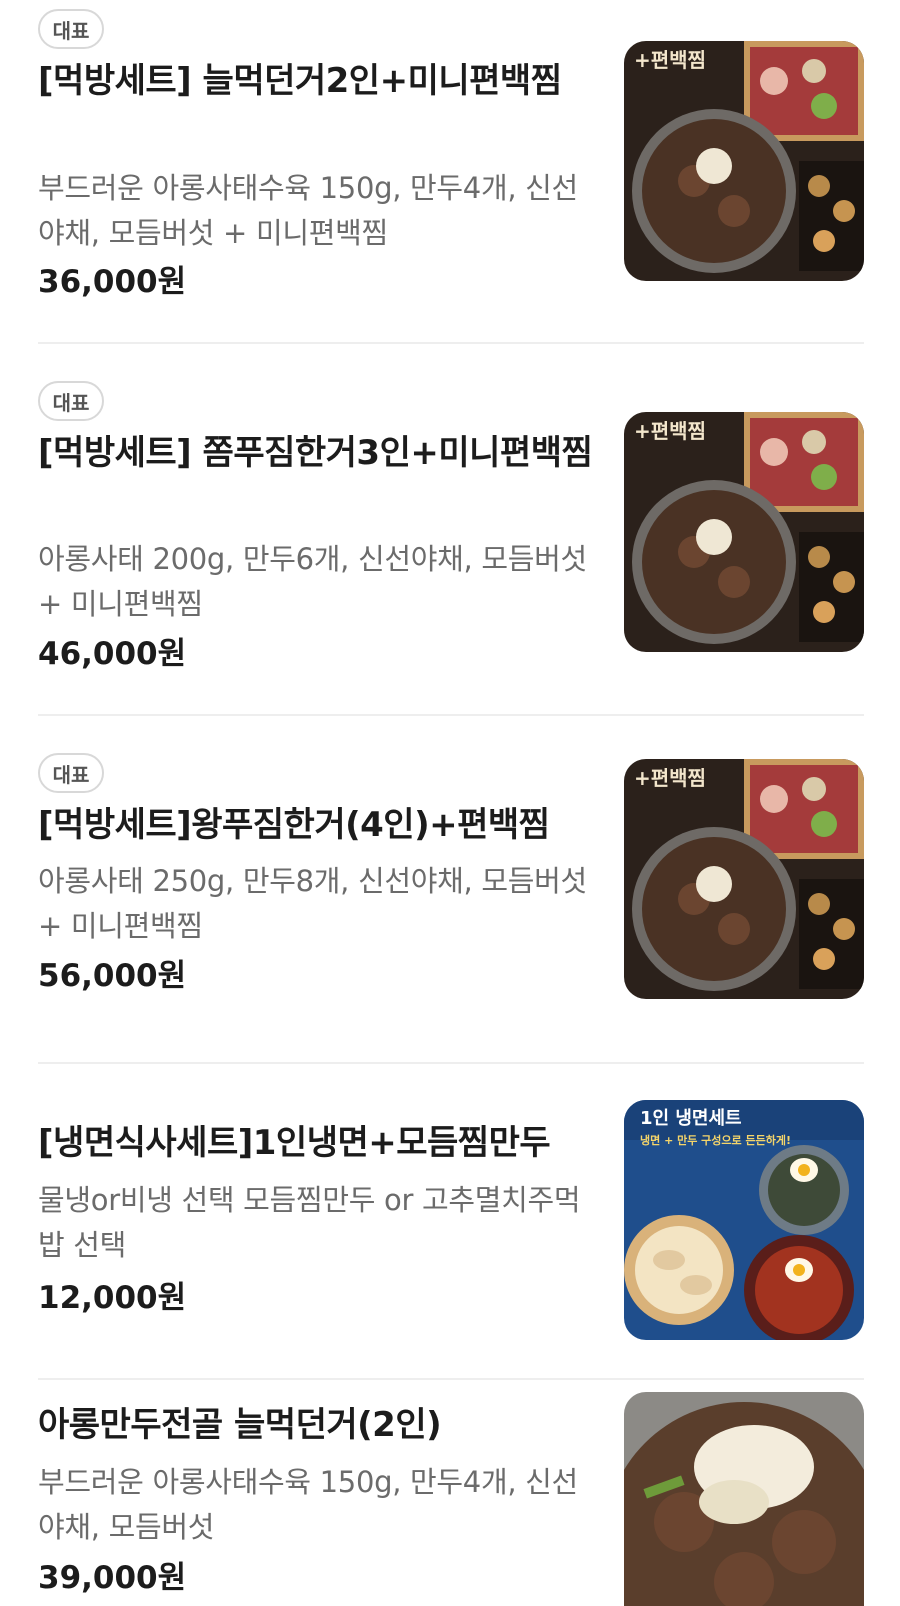  What do you see at coordinates (294, 825) in the screenshot?
I see `menu-item-name: [먹방세트]왕푸짐한거(4인)+편백찜` at bounding box center [294, 825].